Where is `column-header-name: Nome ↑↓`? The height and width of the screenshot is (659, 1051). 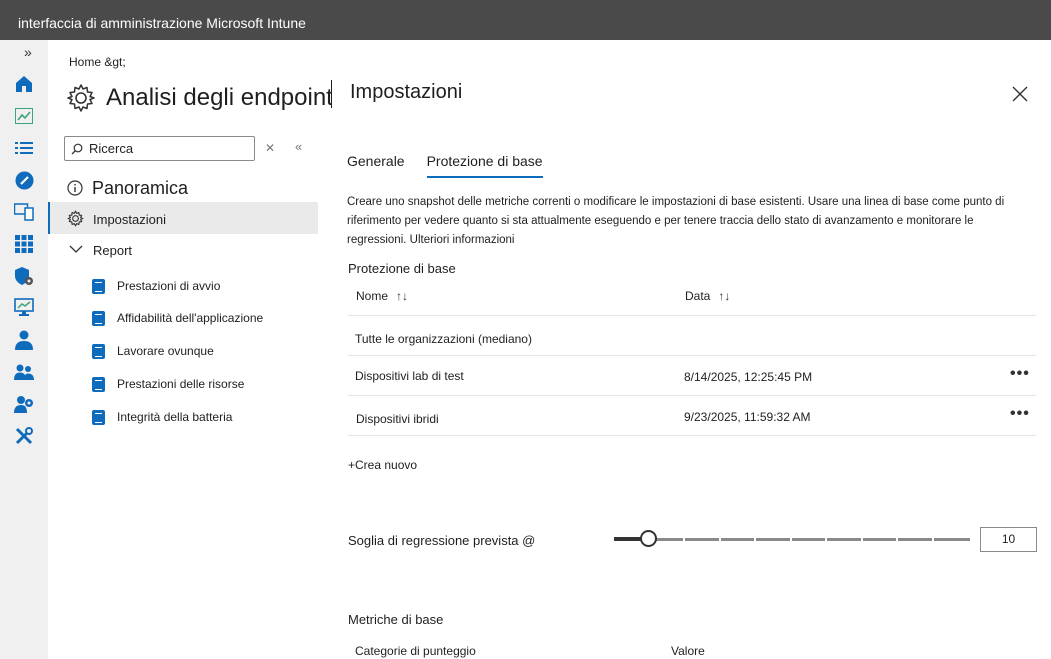 column-header-name: Nome ↑↓ is located at coordinates (382, 296).